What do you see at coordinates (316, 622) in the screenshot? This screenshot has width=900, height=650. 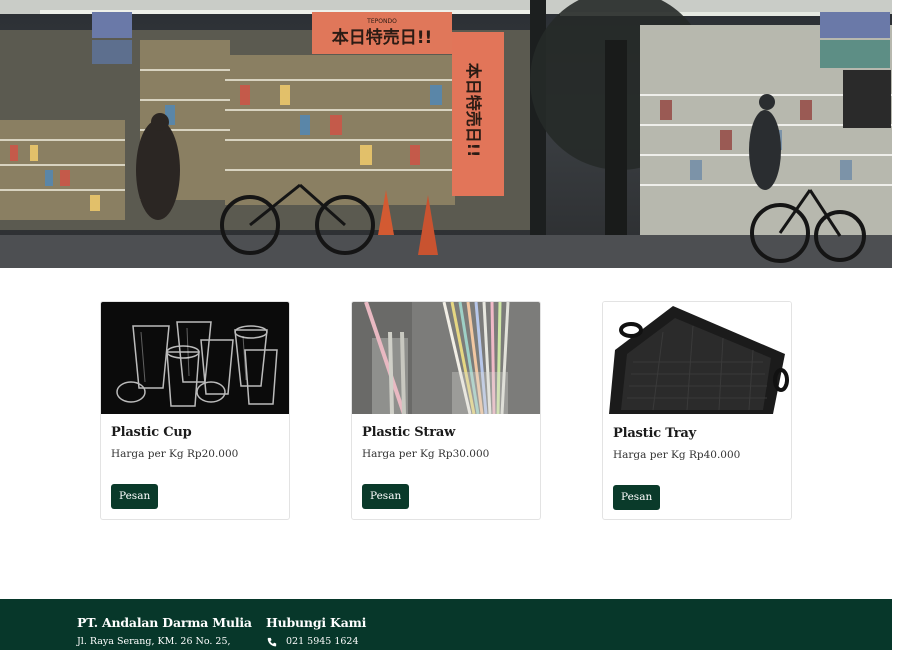 I see `footer-contact-heading: Hubungi Kami` at bounding box center [316, 622].